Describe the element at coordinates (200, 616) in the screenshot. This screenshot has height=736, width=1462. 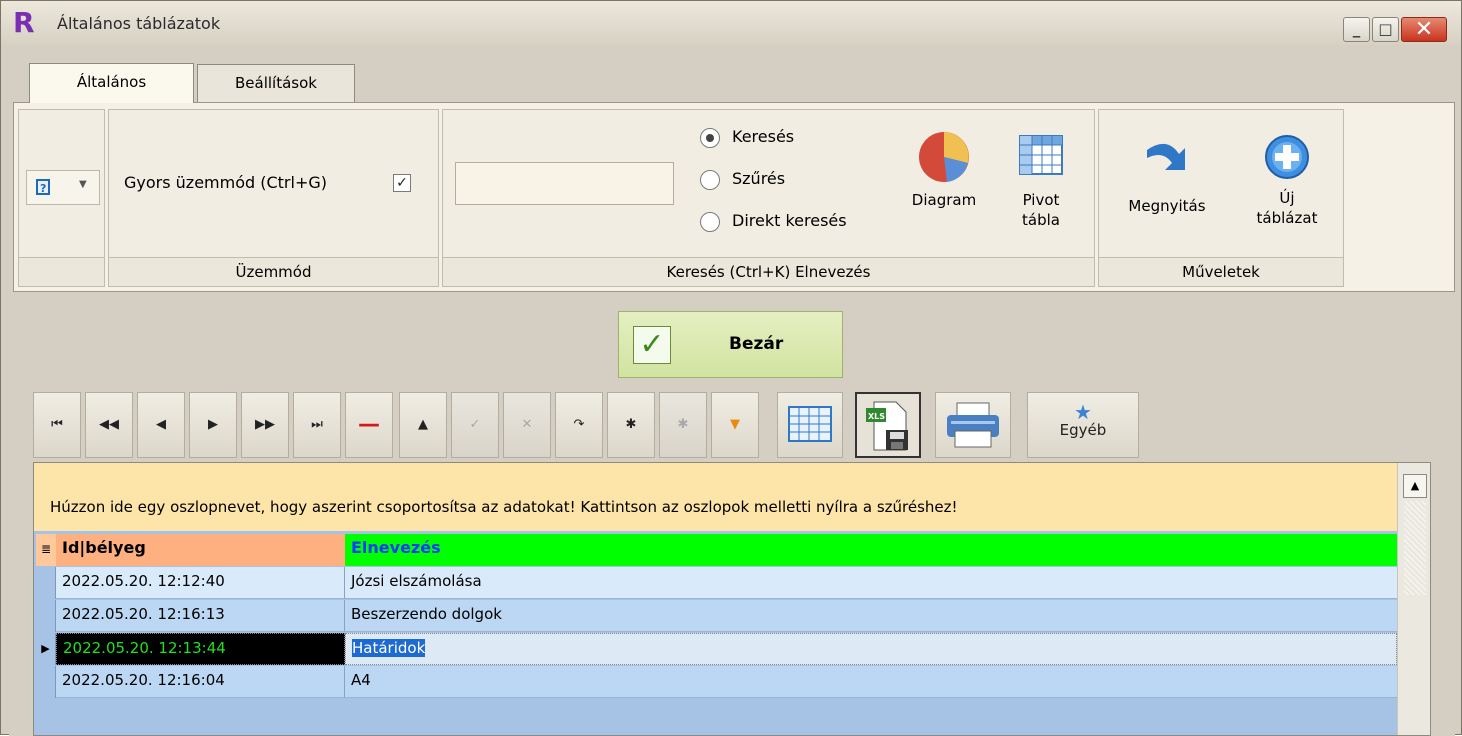
I see `cell-timestamp: 2022.05.20. 12:16:13` at that location.